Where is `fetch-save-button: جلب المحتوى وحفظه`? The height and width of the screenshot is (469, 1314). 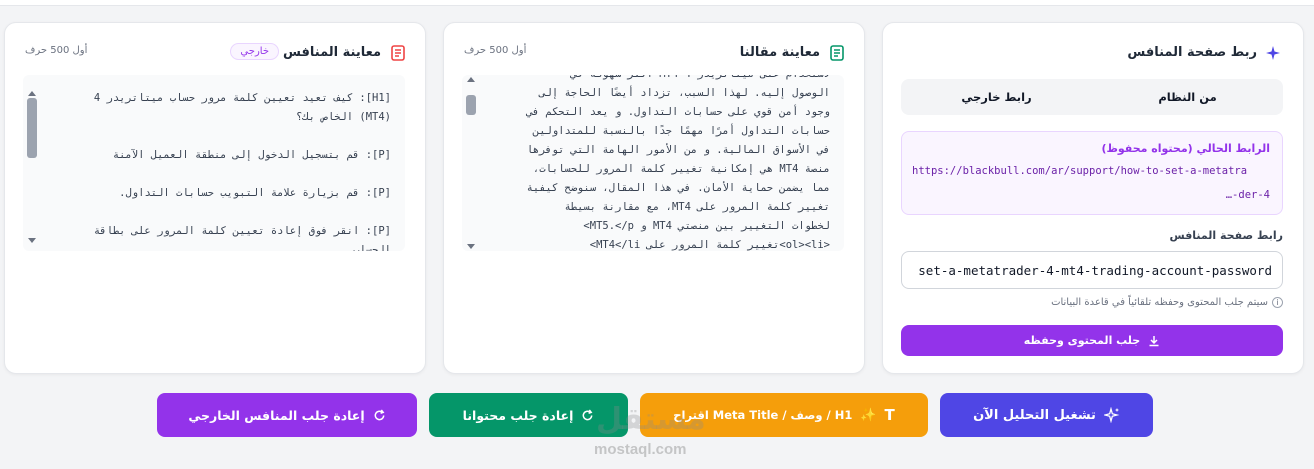
fetch-save-button: جلب المحتوى وحفظه is located at coordinates (1092, 340).